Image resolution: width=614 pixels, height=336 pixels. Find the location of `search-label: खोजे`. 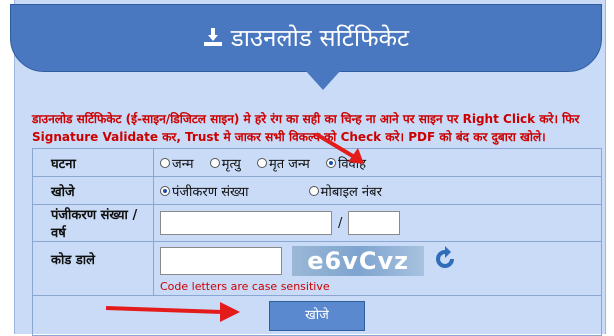

search-label: खोजे is located at coordinates (93, 190).